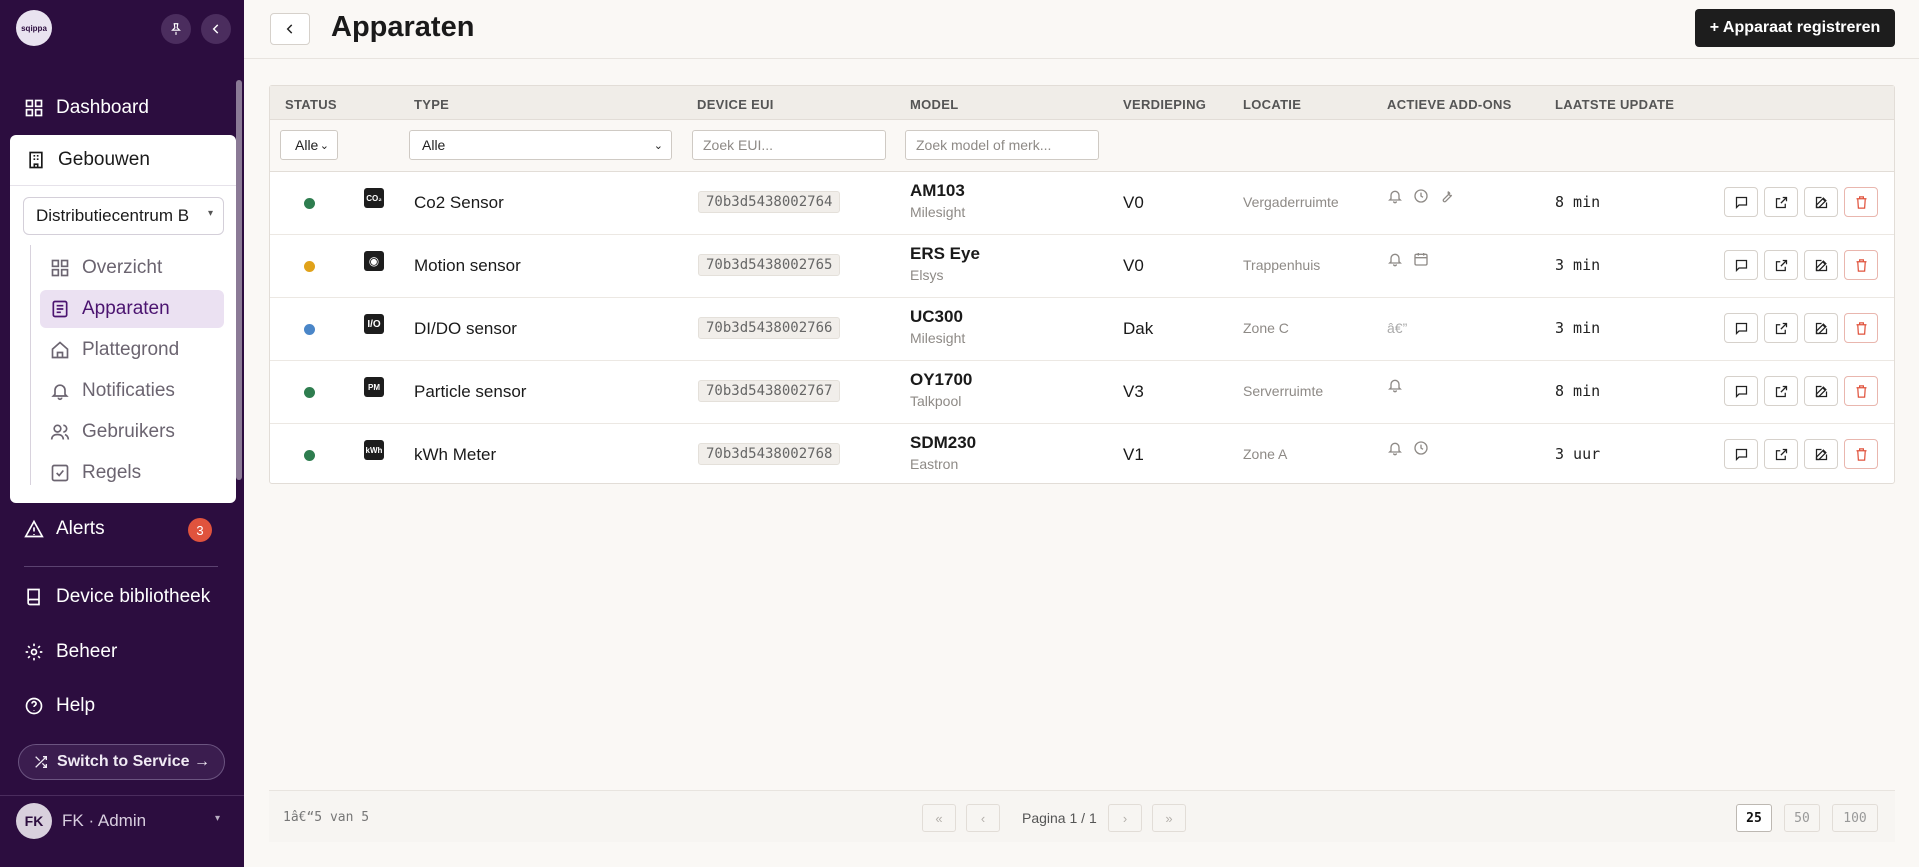 Image resolution: width=1919 pixels, height=867 pixels. I want to click on nav-management: Beheer, so click(70, 652).